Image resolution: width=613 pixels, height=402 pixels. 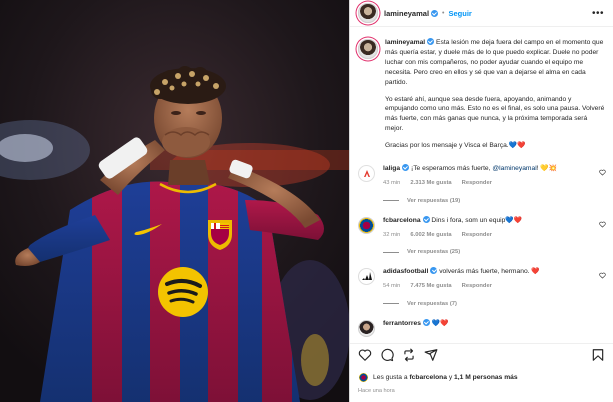 I want to click on comment-meta: 43 min 2.313 Me gusta Responder, so click(x=489, y=183).